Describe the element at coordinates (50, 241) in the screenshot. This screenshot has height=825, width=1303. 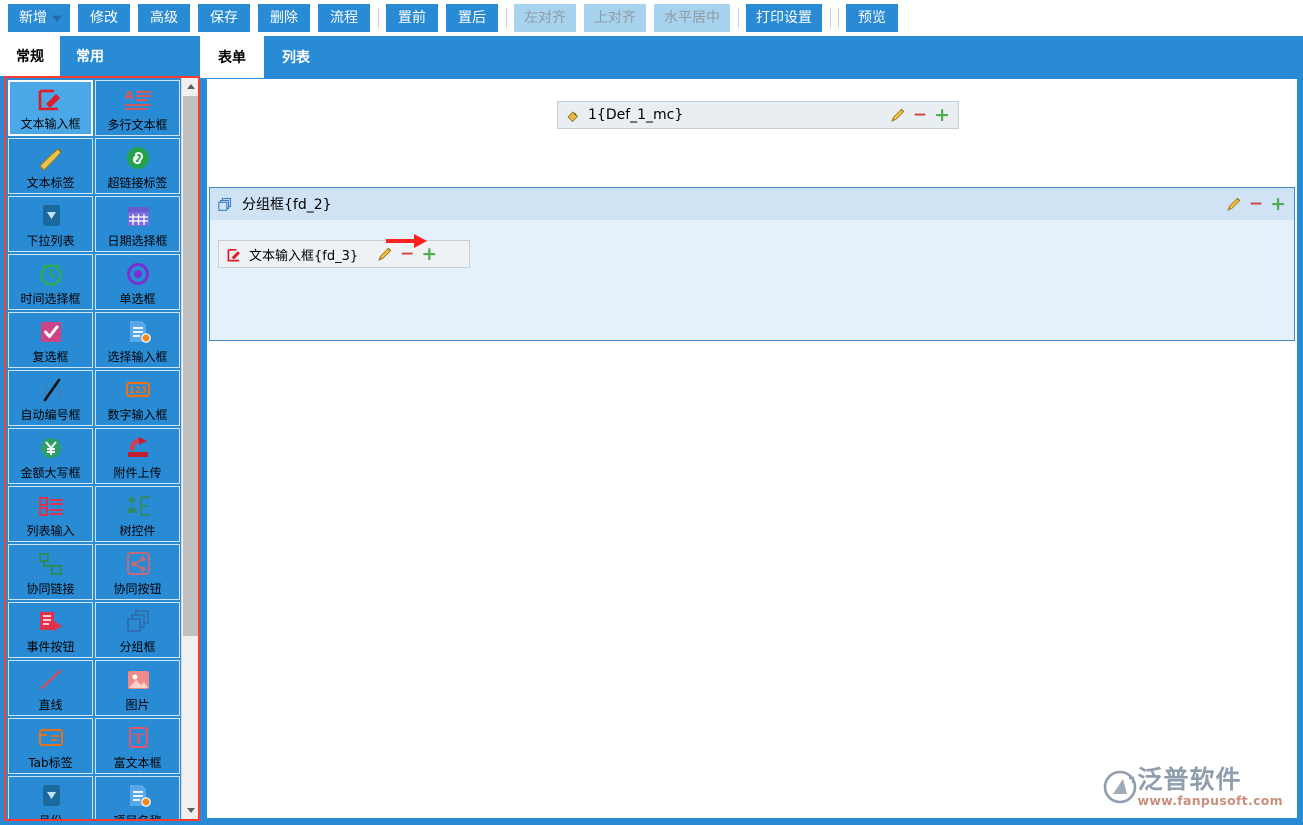
I see `palette-item-label: 下拉列表` at that location.